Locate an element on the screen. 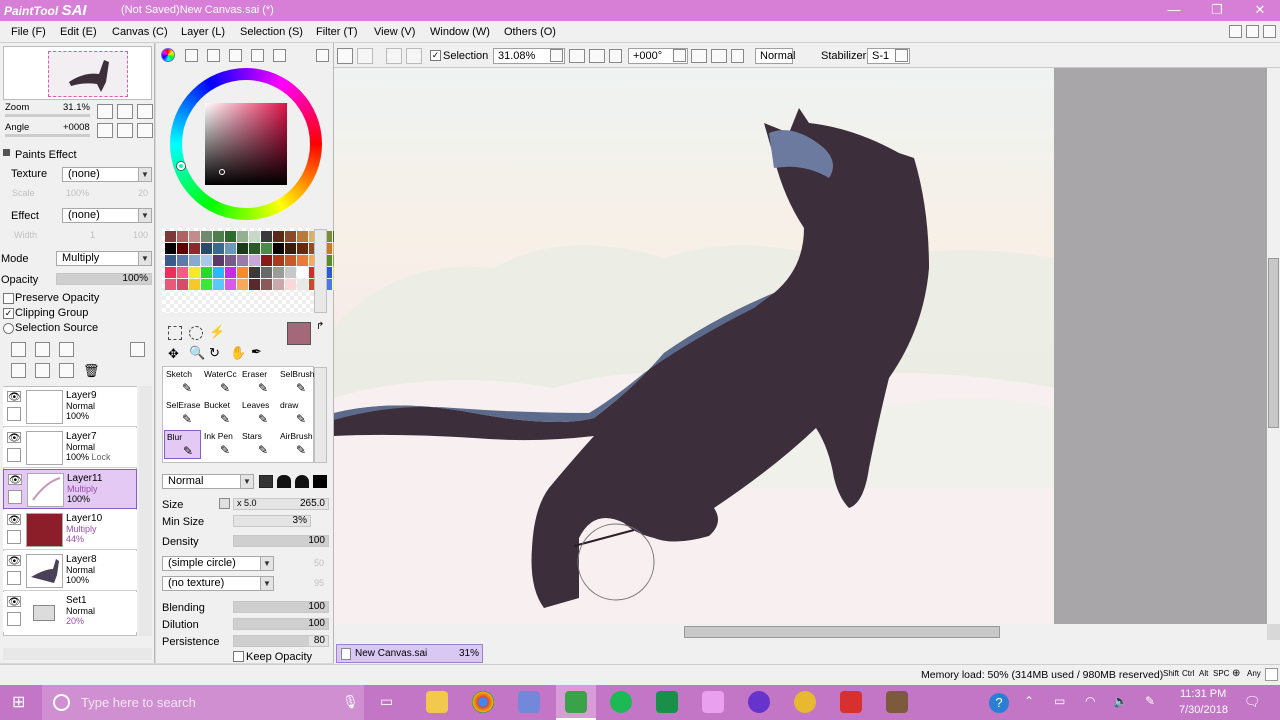  merge-down-button is located at coordinates (42, 370).